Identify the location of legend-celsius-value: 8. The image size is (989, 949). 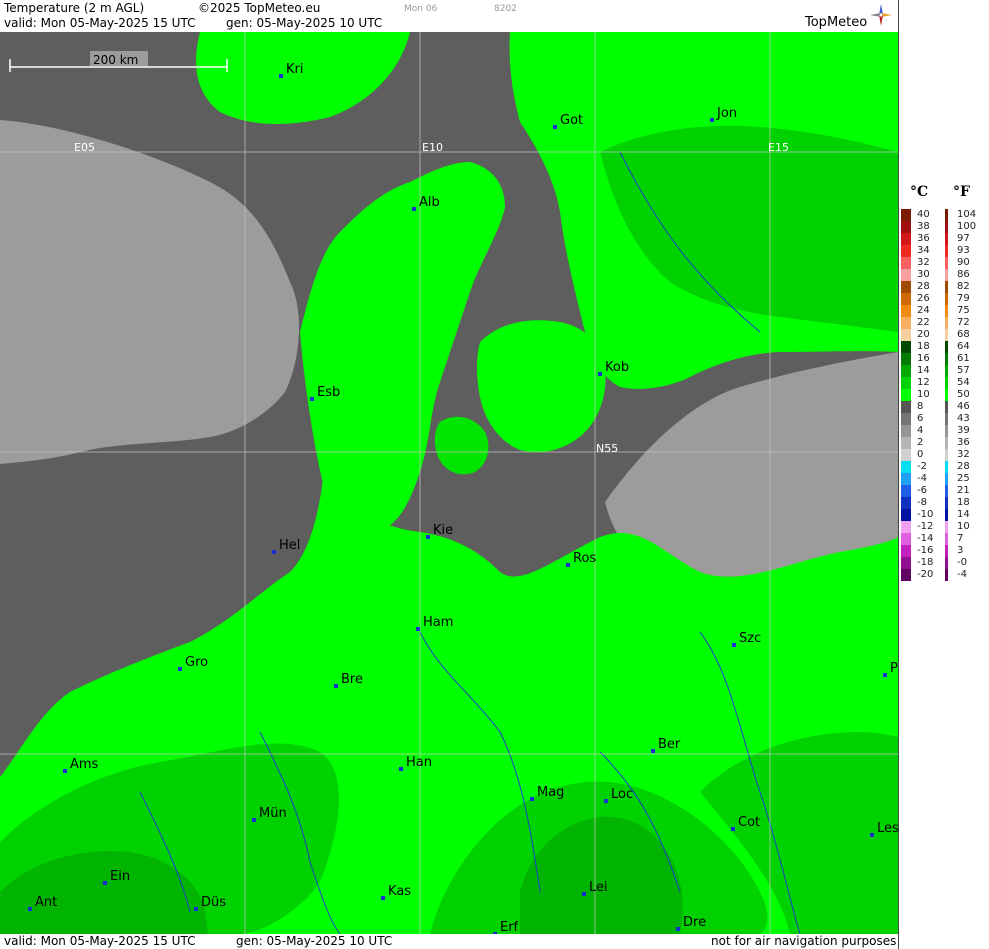
(920, 406).